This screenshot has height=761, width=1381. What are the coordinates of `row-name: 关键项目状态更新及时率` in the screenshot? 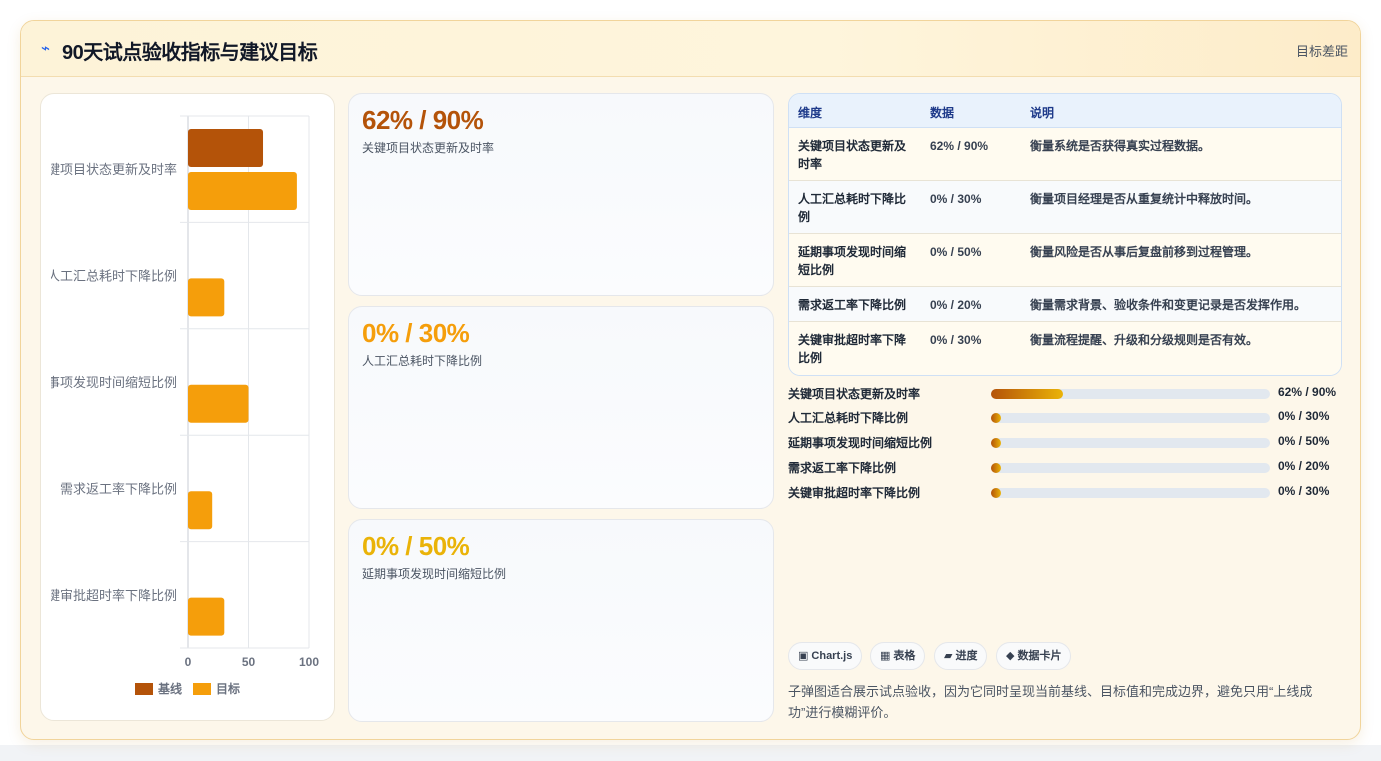 It's located at (852, 155).